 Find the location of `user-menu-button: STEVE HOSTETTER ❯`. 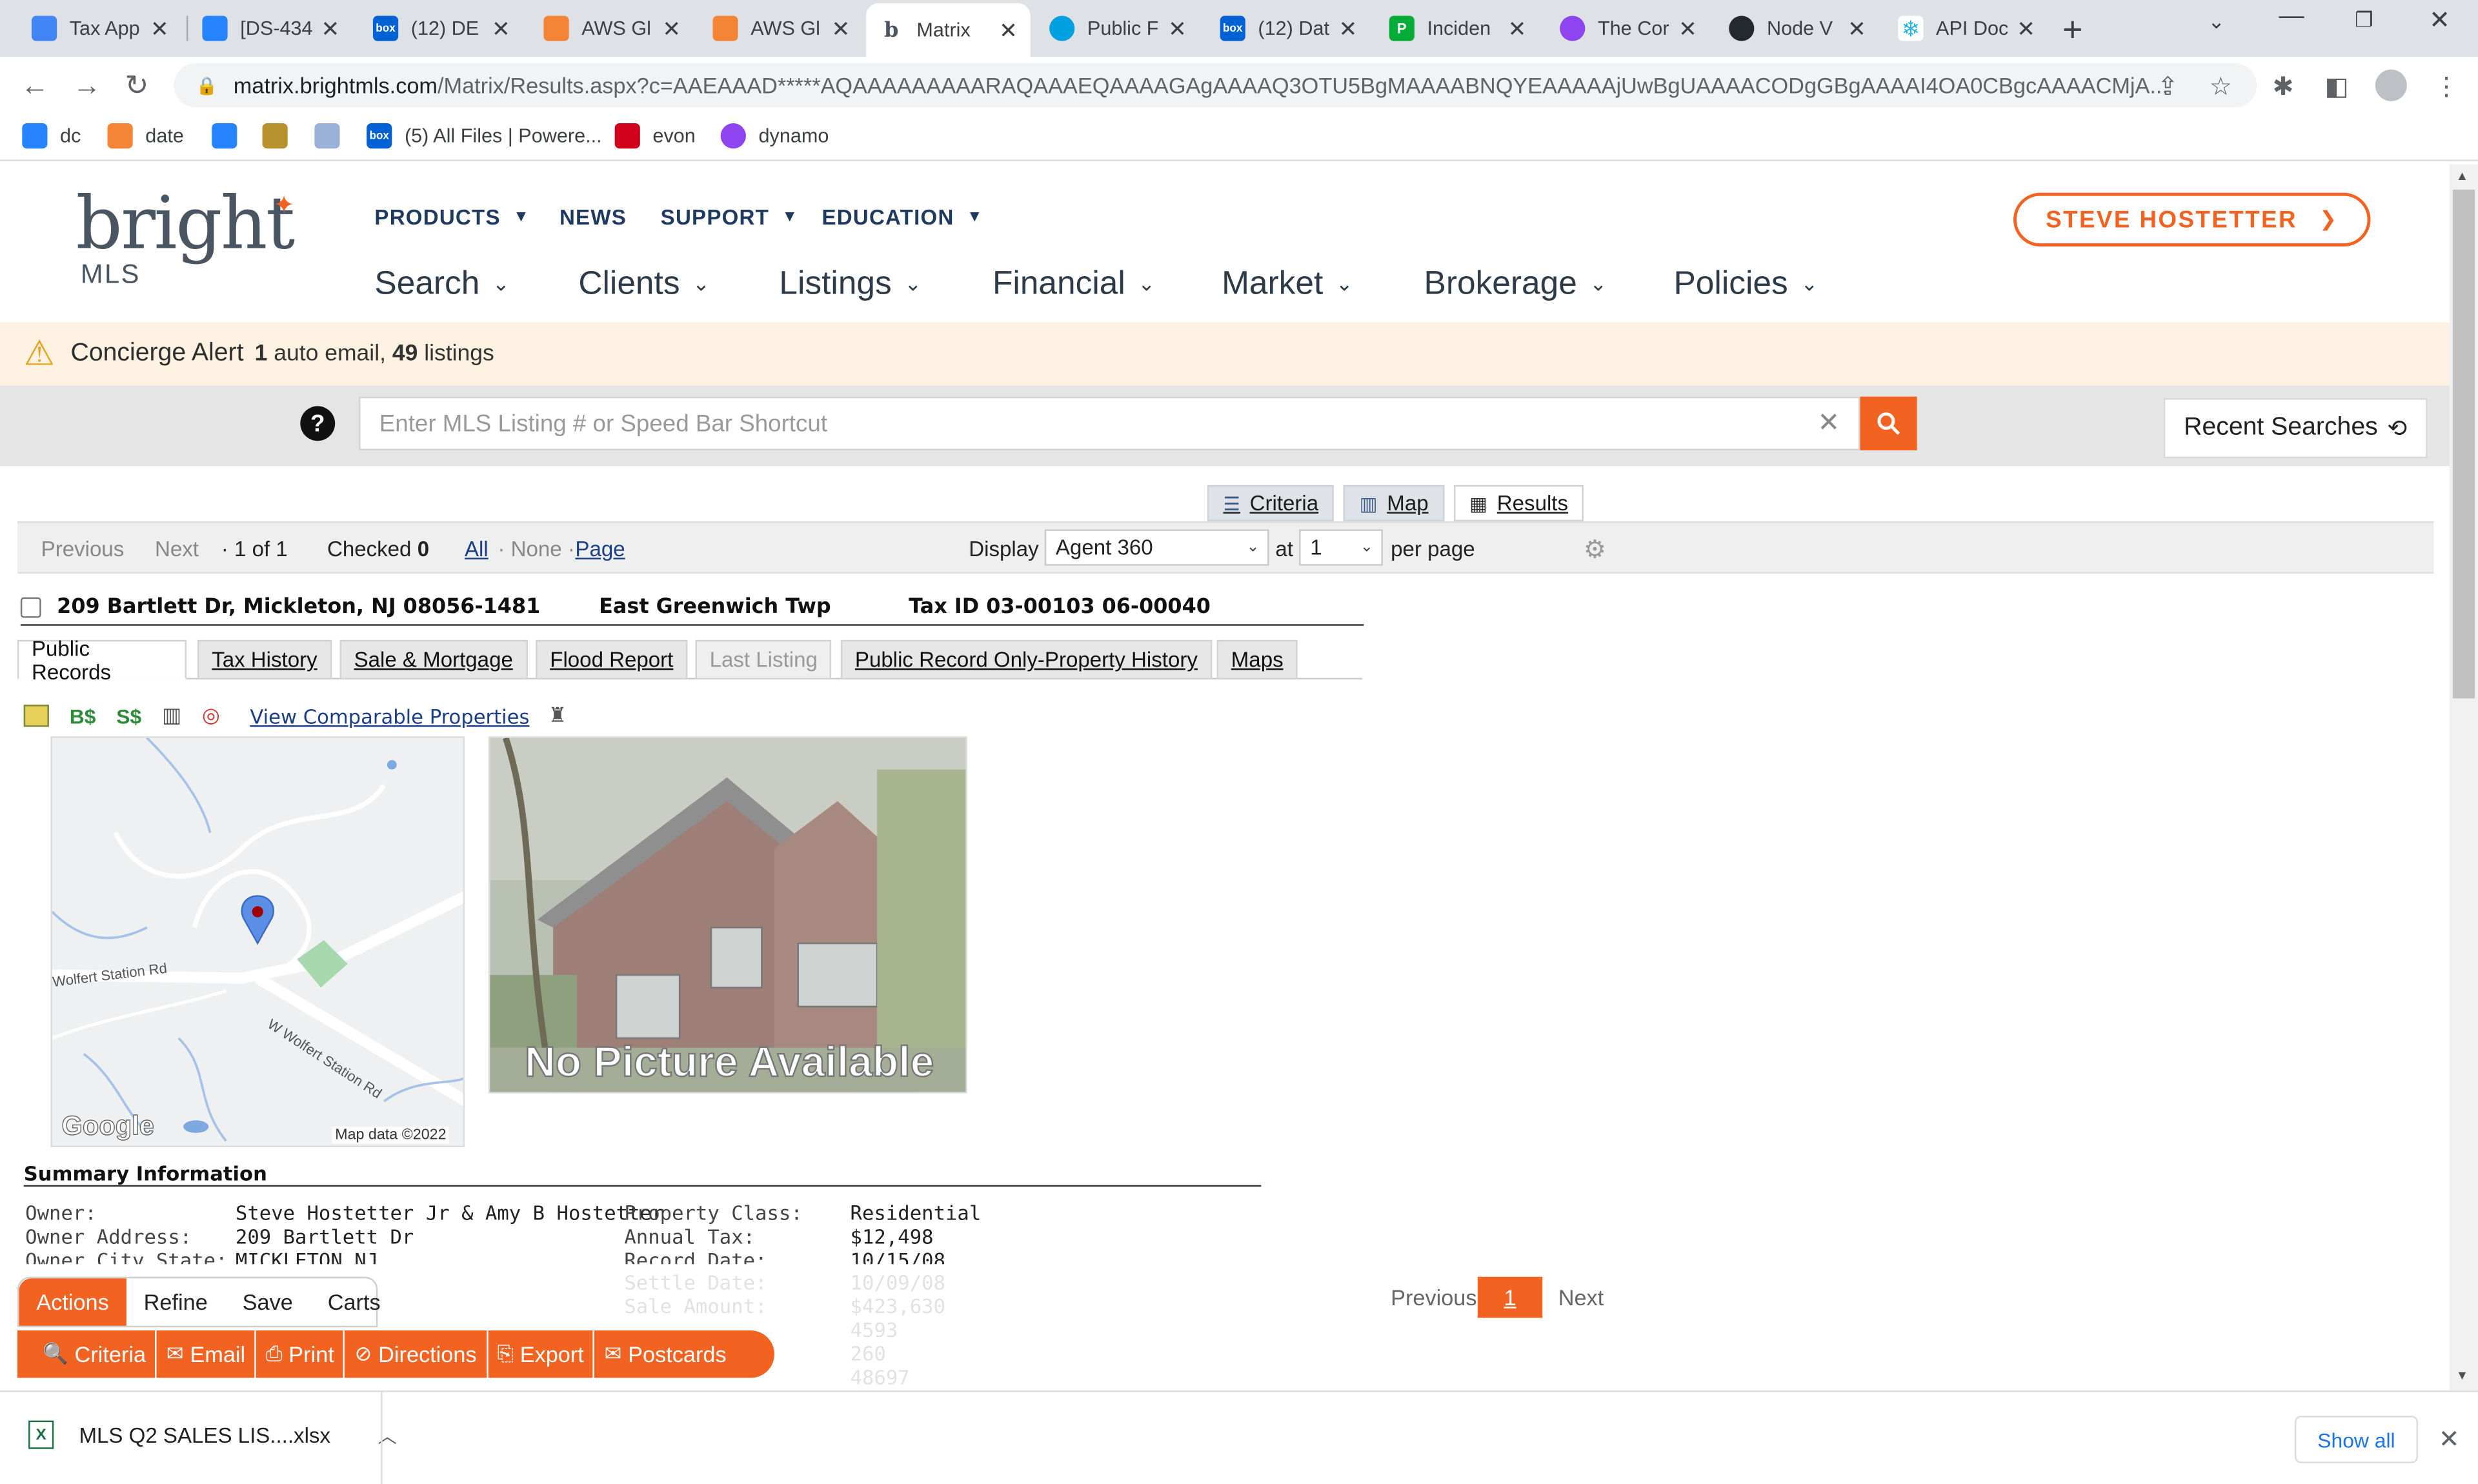

user-menu-button: STEVE HOSTETTER ❯ is located at coordinates (2192, 219).